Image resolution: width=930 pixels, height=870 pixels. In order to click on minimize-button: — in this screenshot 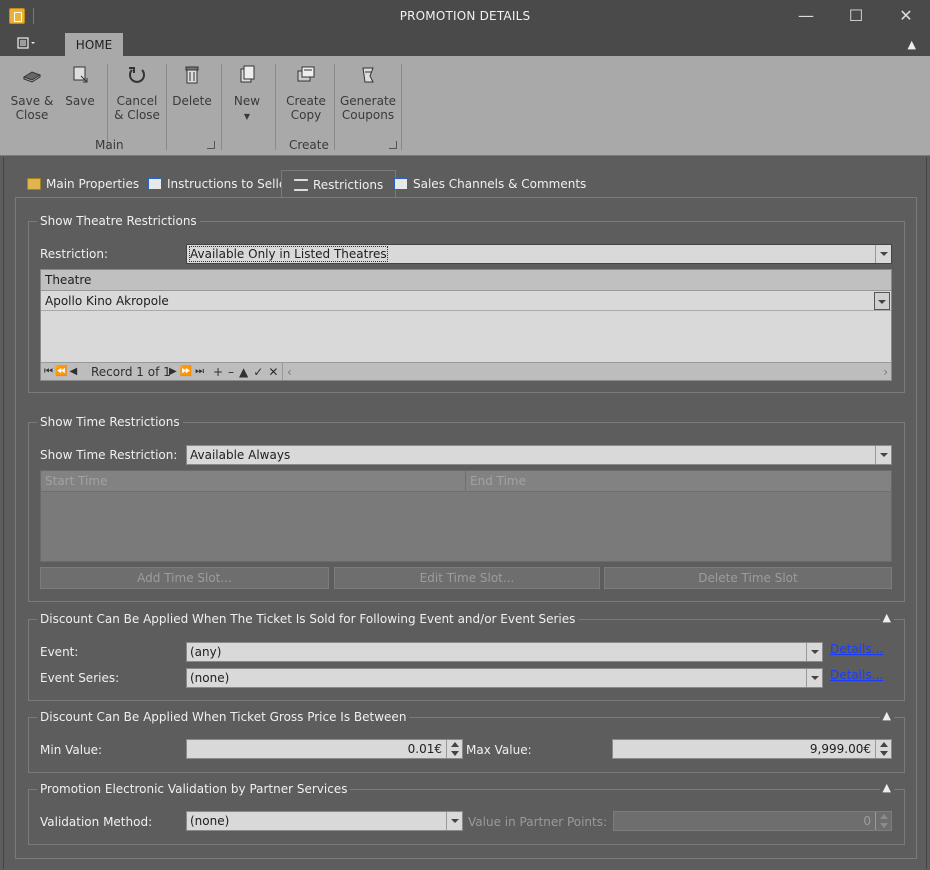, I will do `click(806, 16)`.